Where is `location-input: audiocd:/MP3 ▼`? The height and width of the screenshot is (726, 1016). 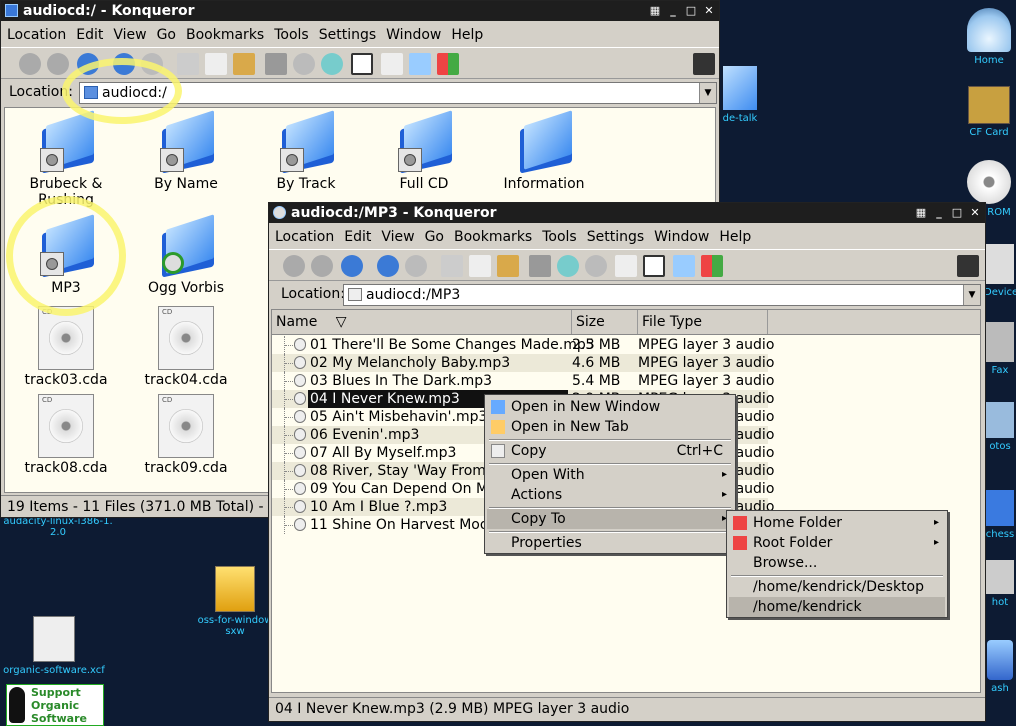 location-input: audiocd:/MP3 ▼ is located at coordinates (662, 295).